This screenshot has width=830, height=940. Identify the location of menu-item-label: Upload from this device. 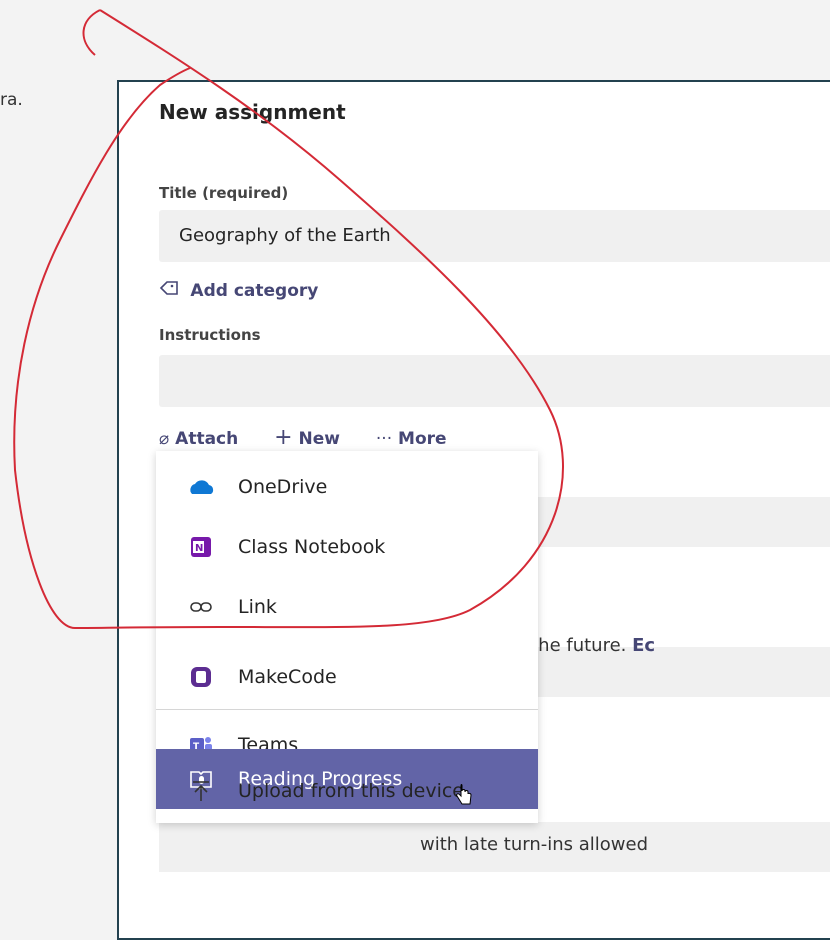
(351, 791).